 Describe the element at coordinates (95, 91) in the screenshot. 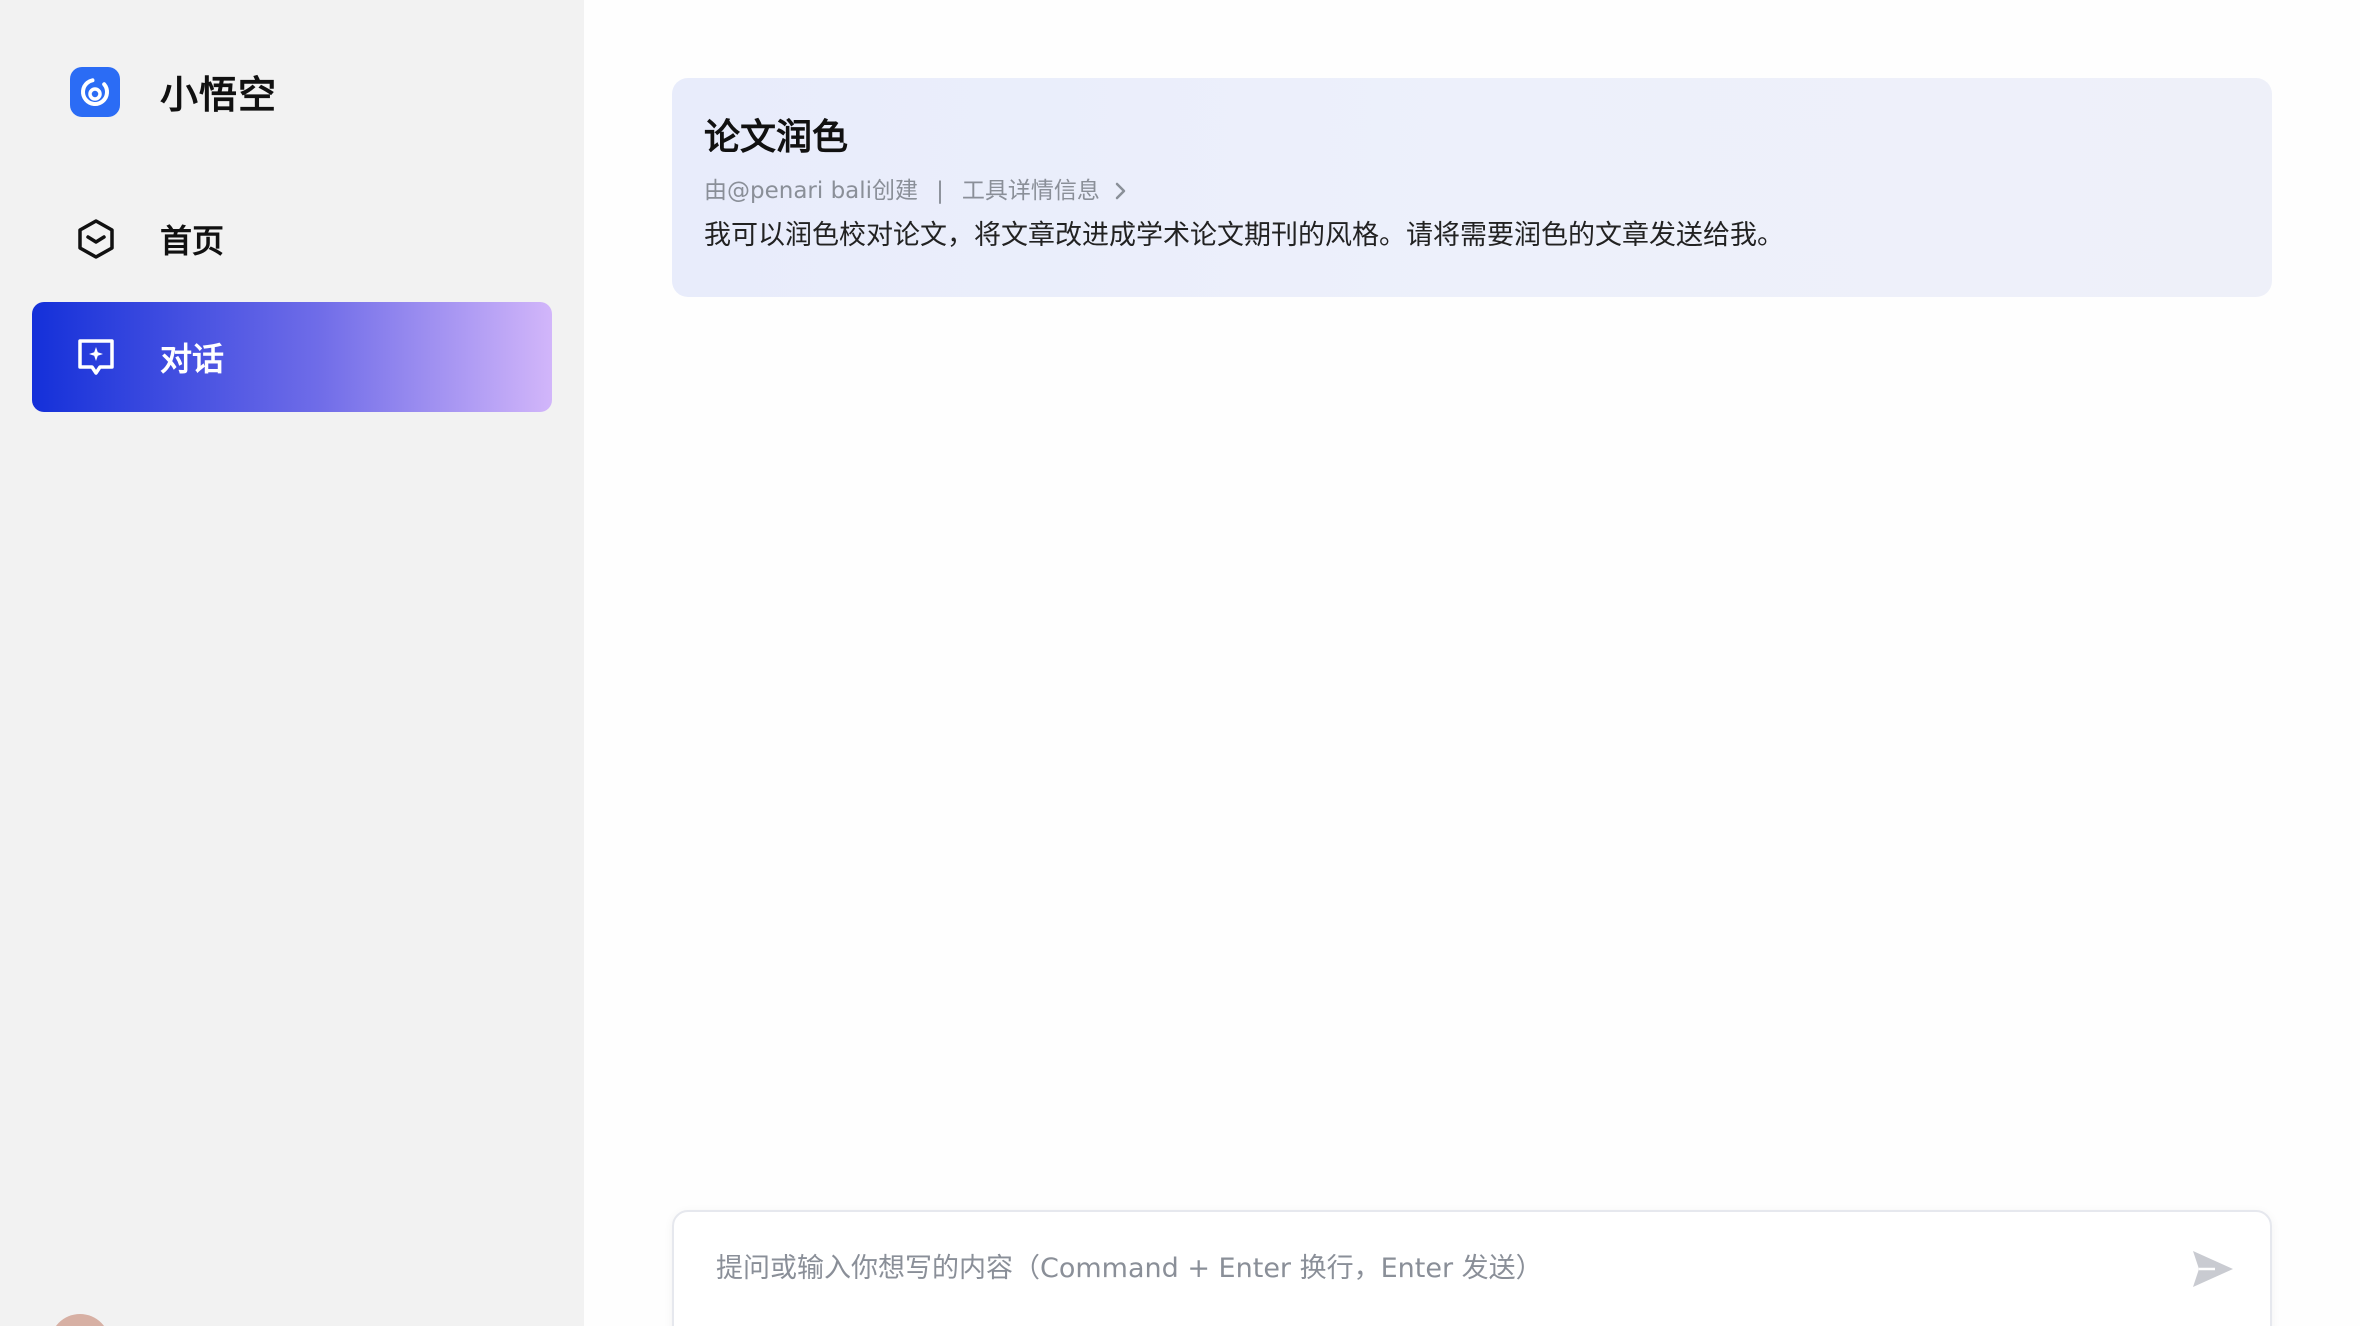

I see `app-logo-icon` at that location.